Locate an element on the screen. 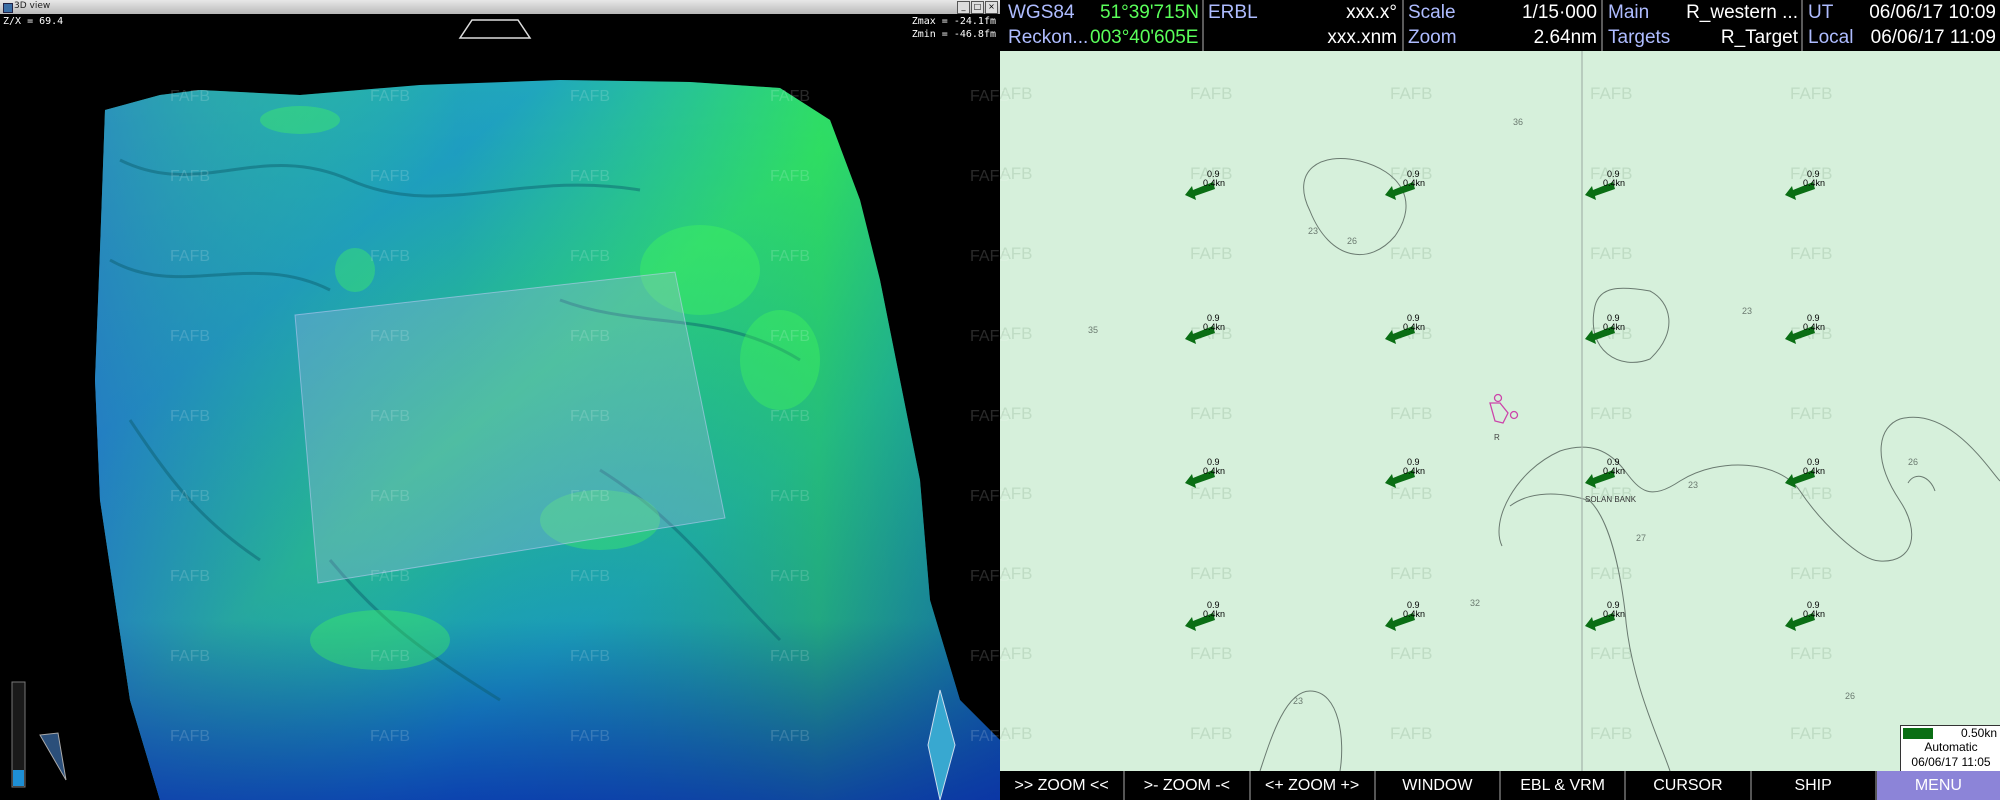 This screenshot has width=2000, height=800. window-button: WINDOW is located at coordinates (1438, 785).